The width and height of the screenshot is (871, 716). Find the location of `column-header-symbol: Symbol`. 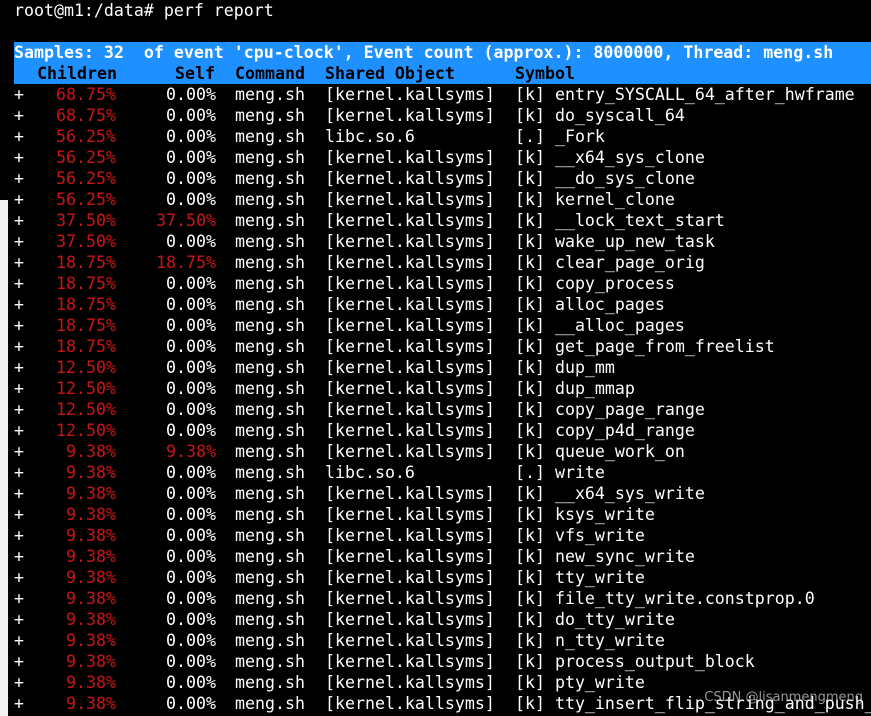

column-header-symbol: Symbol is located at coordinates (545, 73).